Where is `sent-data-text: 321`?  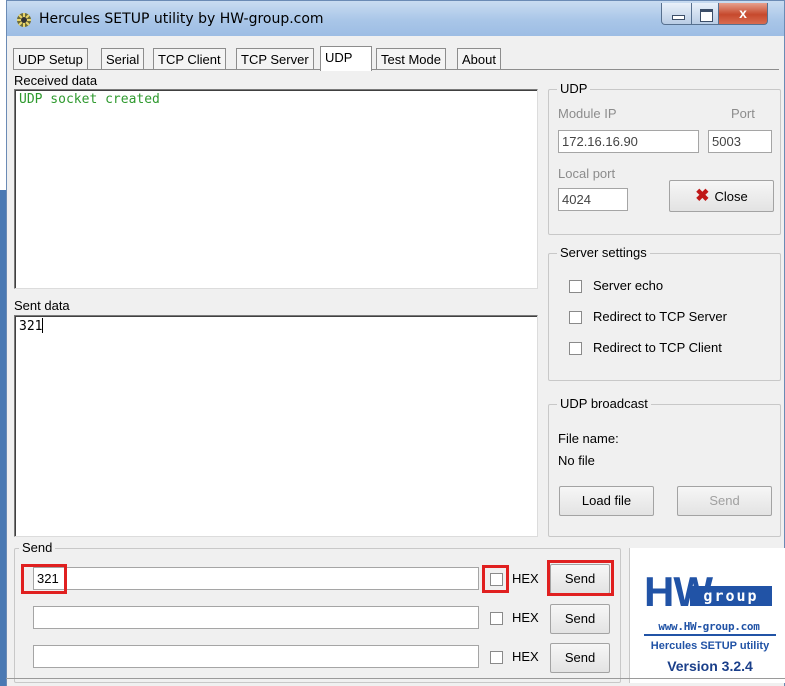 sent-data-text: 321 is located at coordinates (31, 326).